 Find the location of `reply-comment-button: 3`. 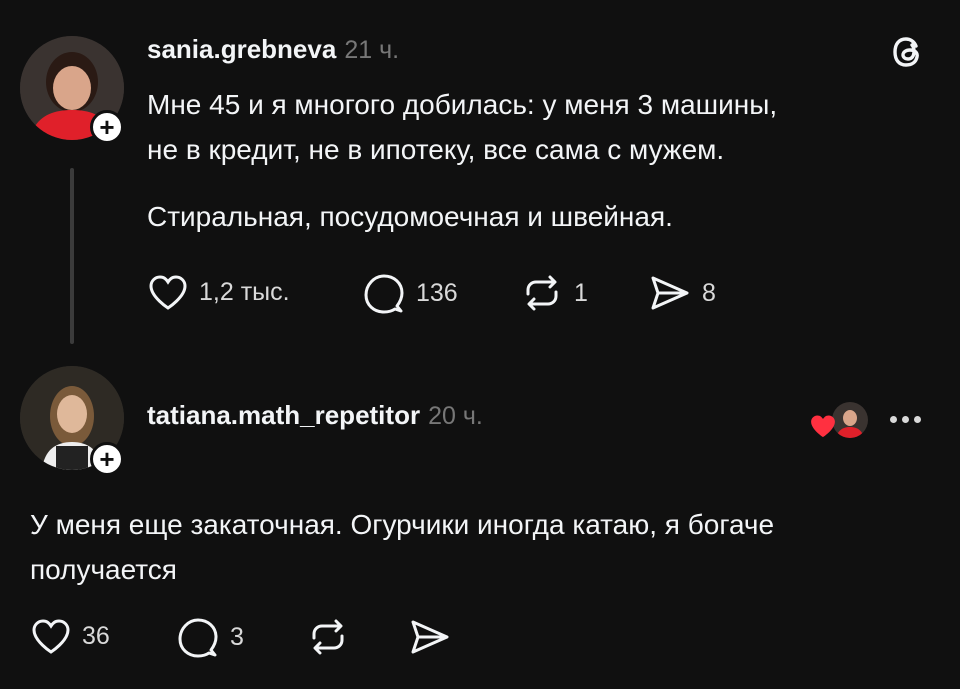

reply-comment-button: 3 is located at coordinates (210, 637).